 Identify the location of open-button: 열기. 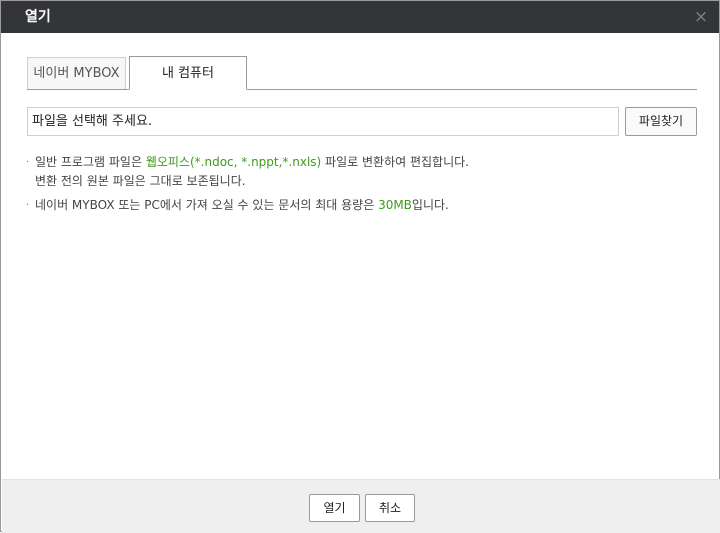
(334, 508).